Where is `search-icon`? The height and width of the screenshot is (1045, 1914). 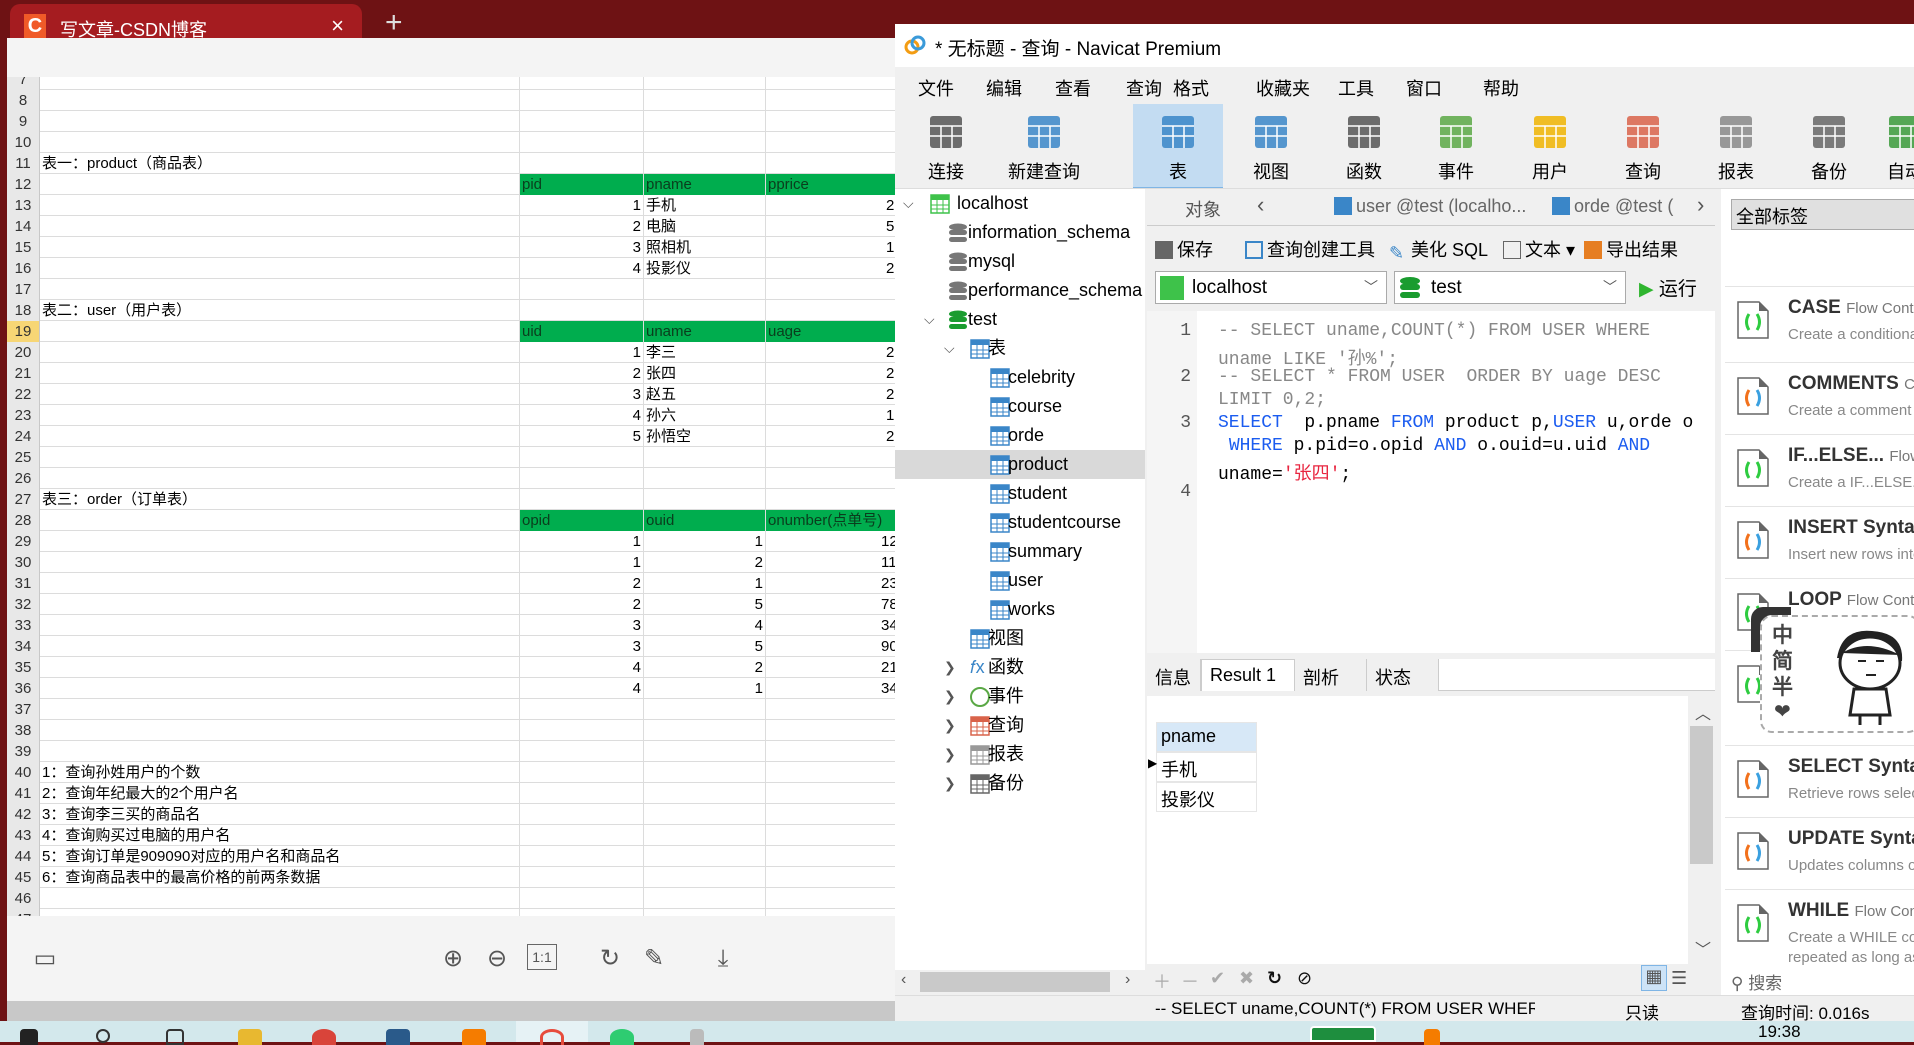 search-icon is located at coordinates (103, 1036).